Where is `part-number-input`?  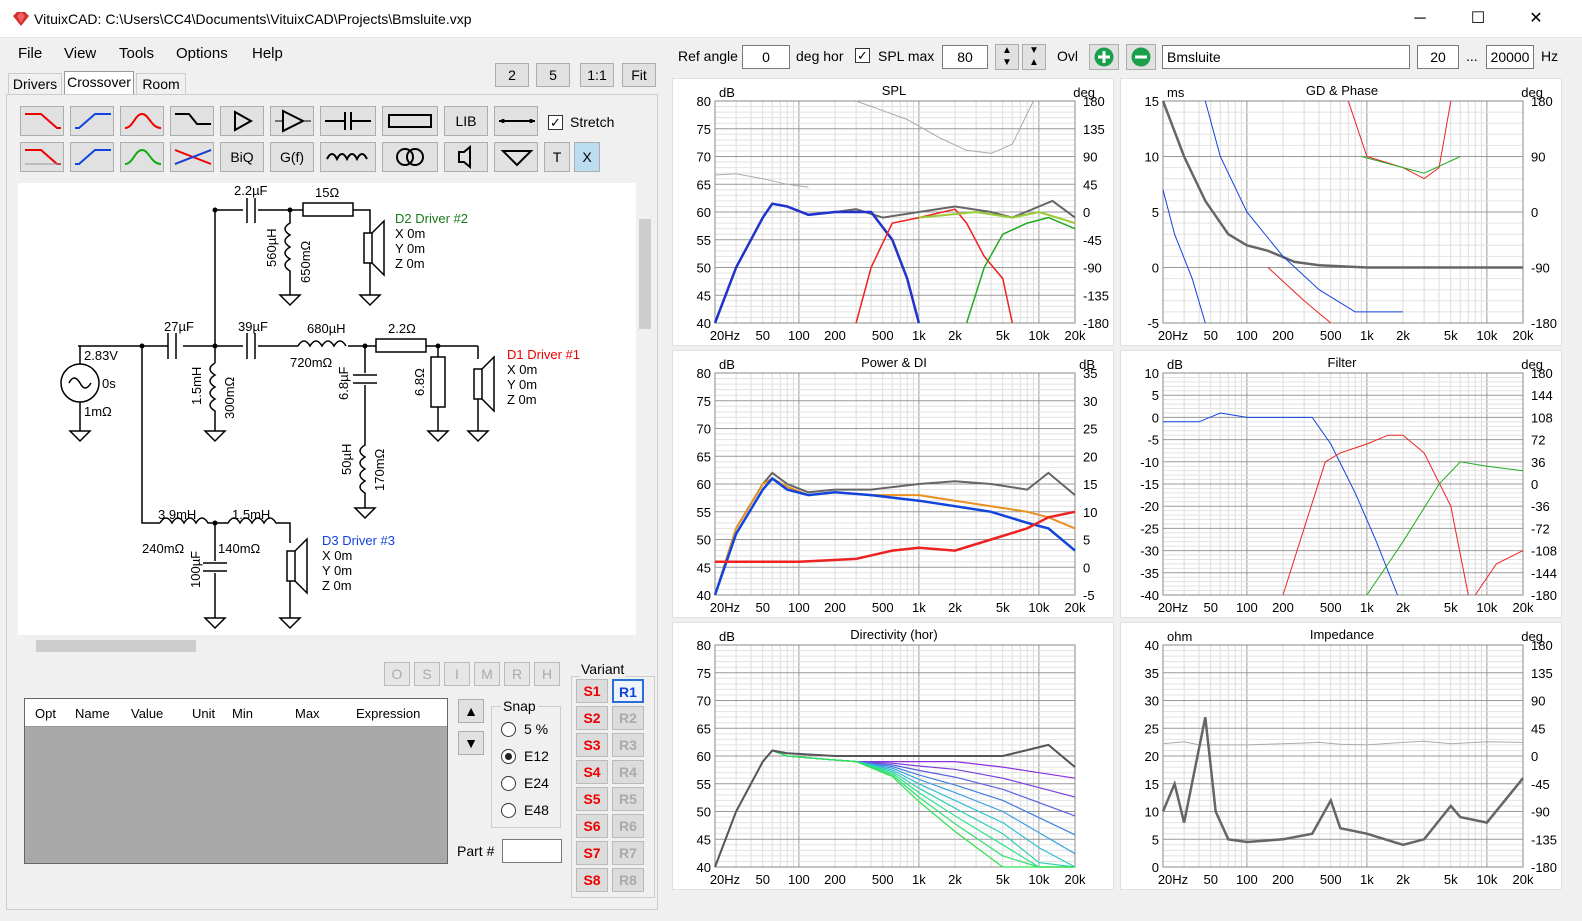 part-number-input is located at coordinates (532, 851).